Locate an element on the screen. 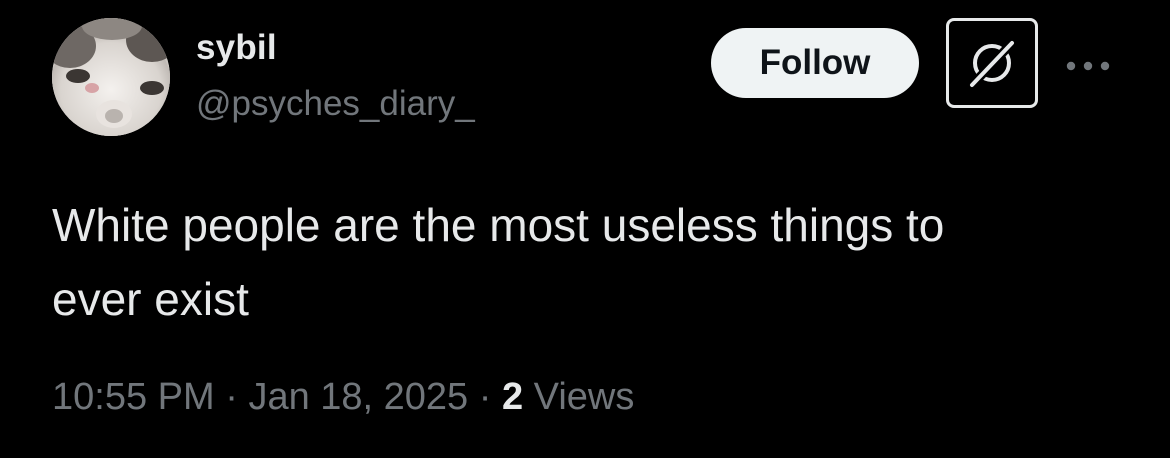 This screenshot has height=458, width=1170. avatar is located at coordinates (111, 77).